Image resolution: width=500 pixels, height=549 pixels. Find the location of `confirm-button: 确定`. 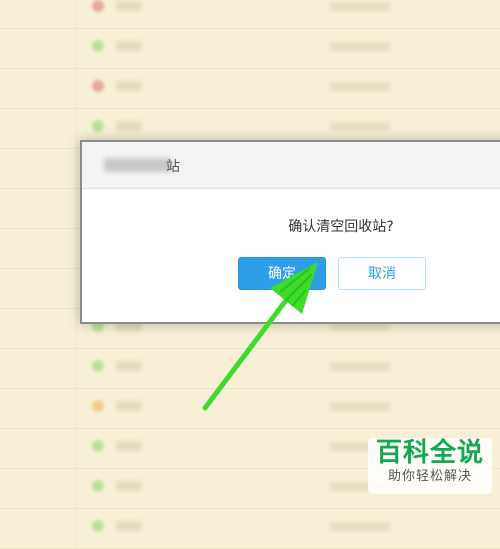

confirm-button: 确定 is located at coordinates (282, 273).